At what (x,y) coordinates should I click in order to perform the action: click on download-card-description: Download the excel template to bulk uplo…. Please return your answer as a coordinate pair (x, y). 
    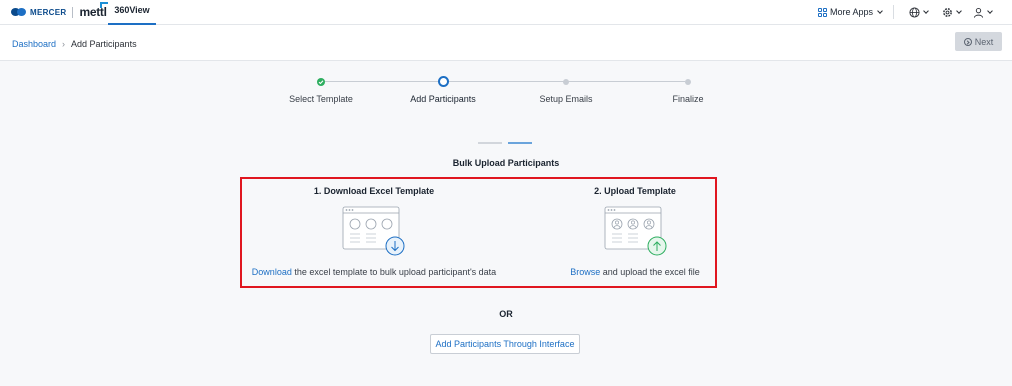
    Looking at the image, I should click on (374, 272).